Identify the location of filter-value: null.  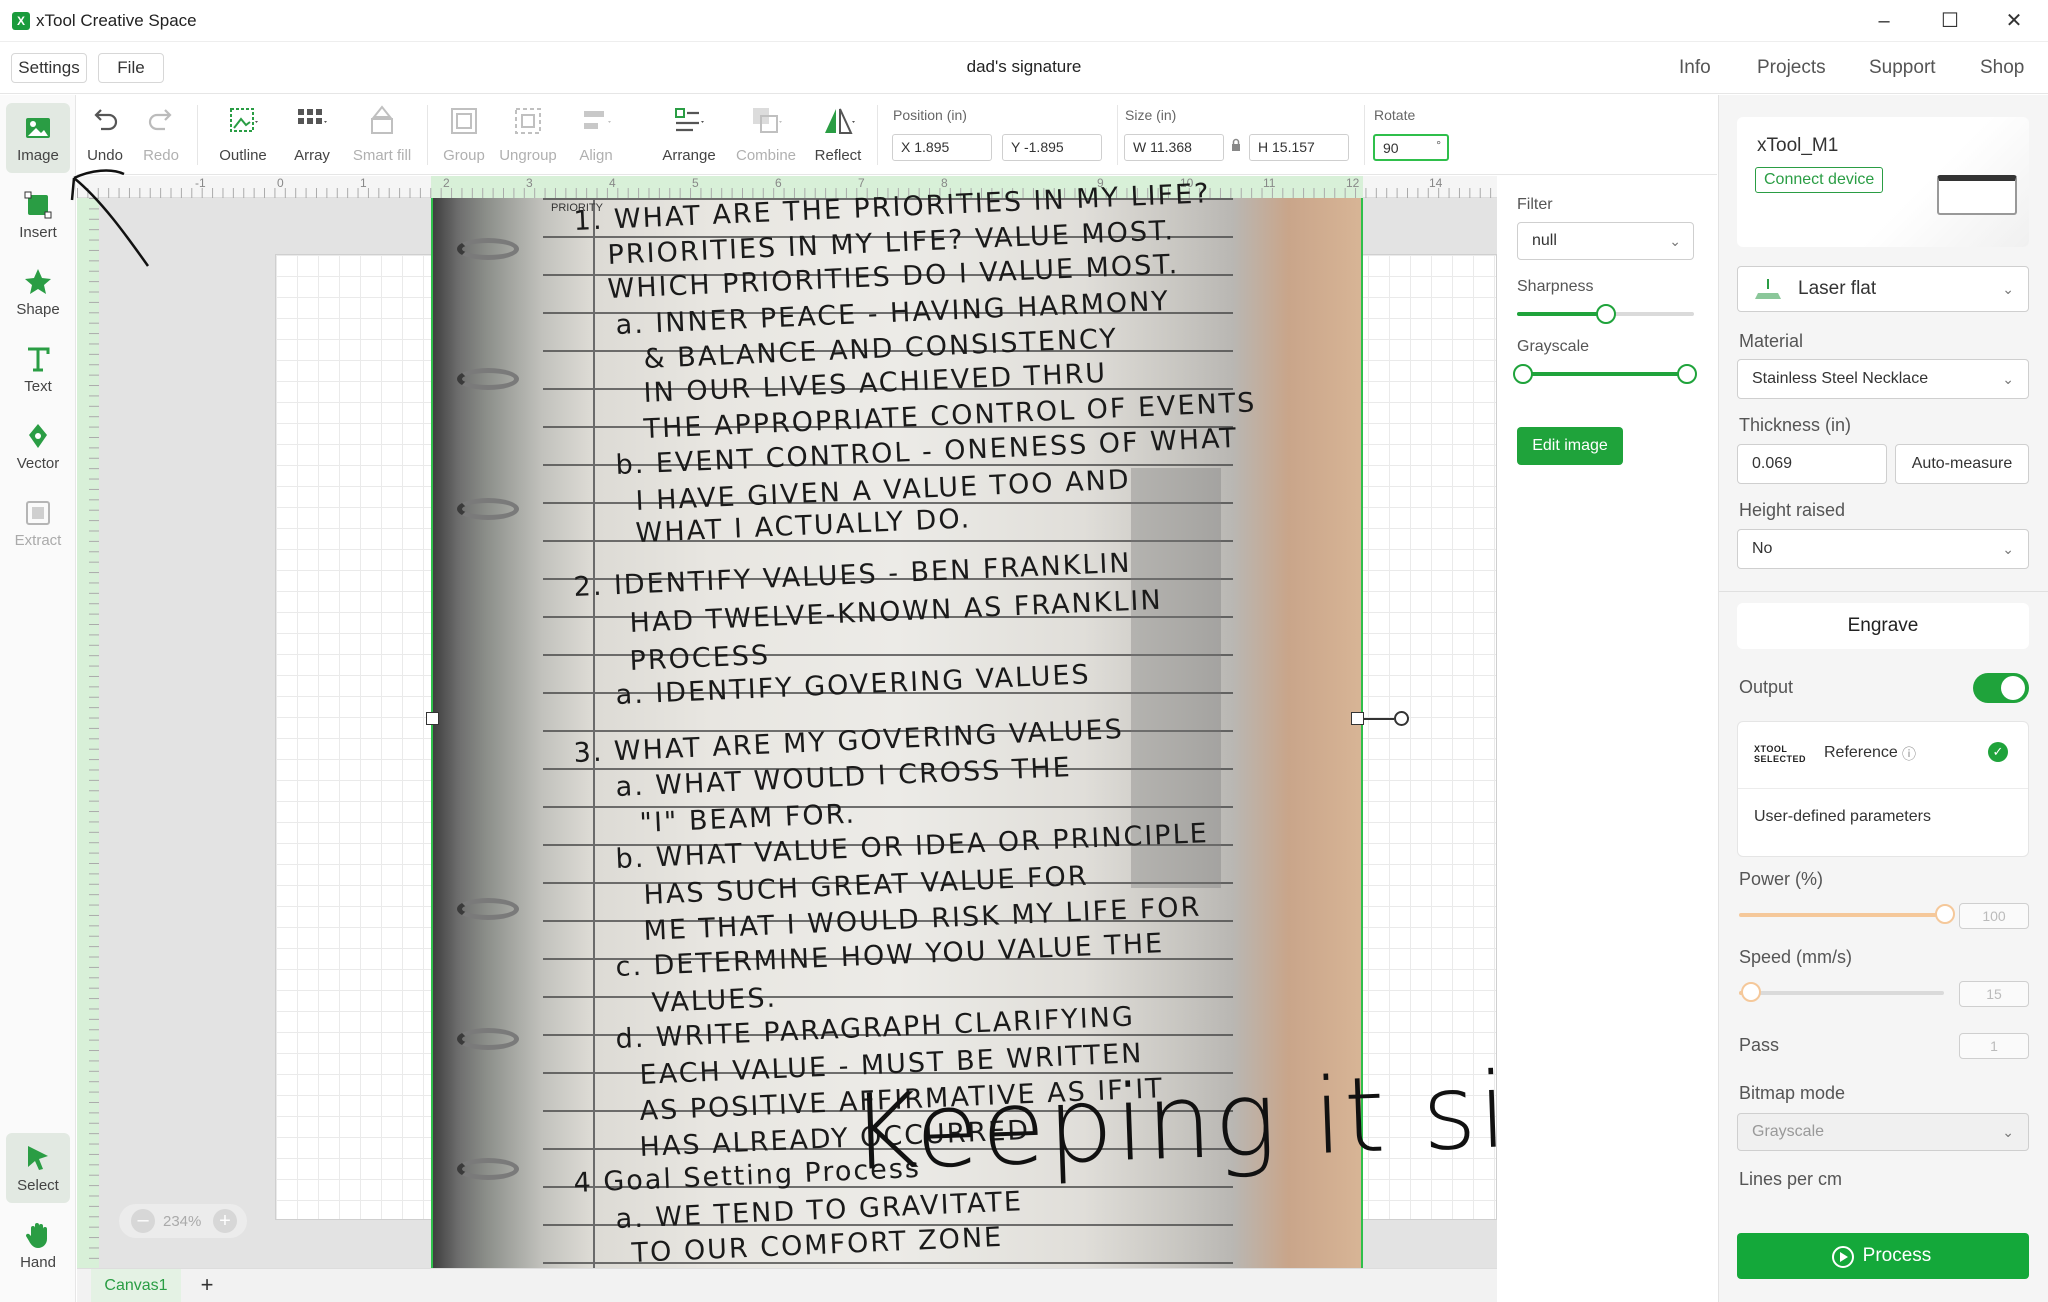
(1544, 240).